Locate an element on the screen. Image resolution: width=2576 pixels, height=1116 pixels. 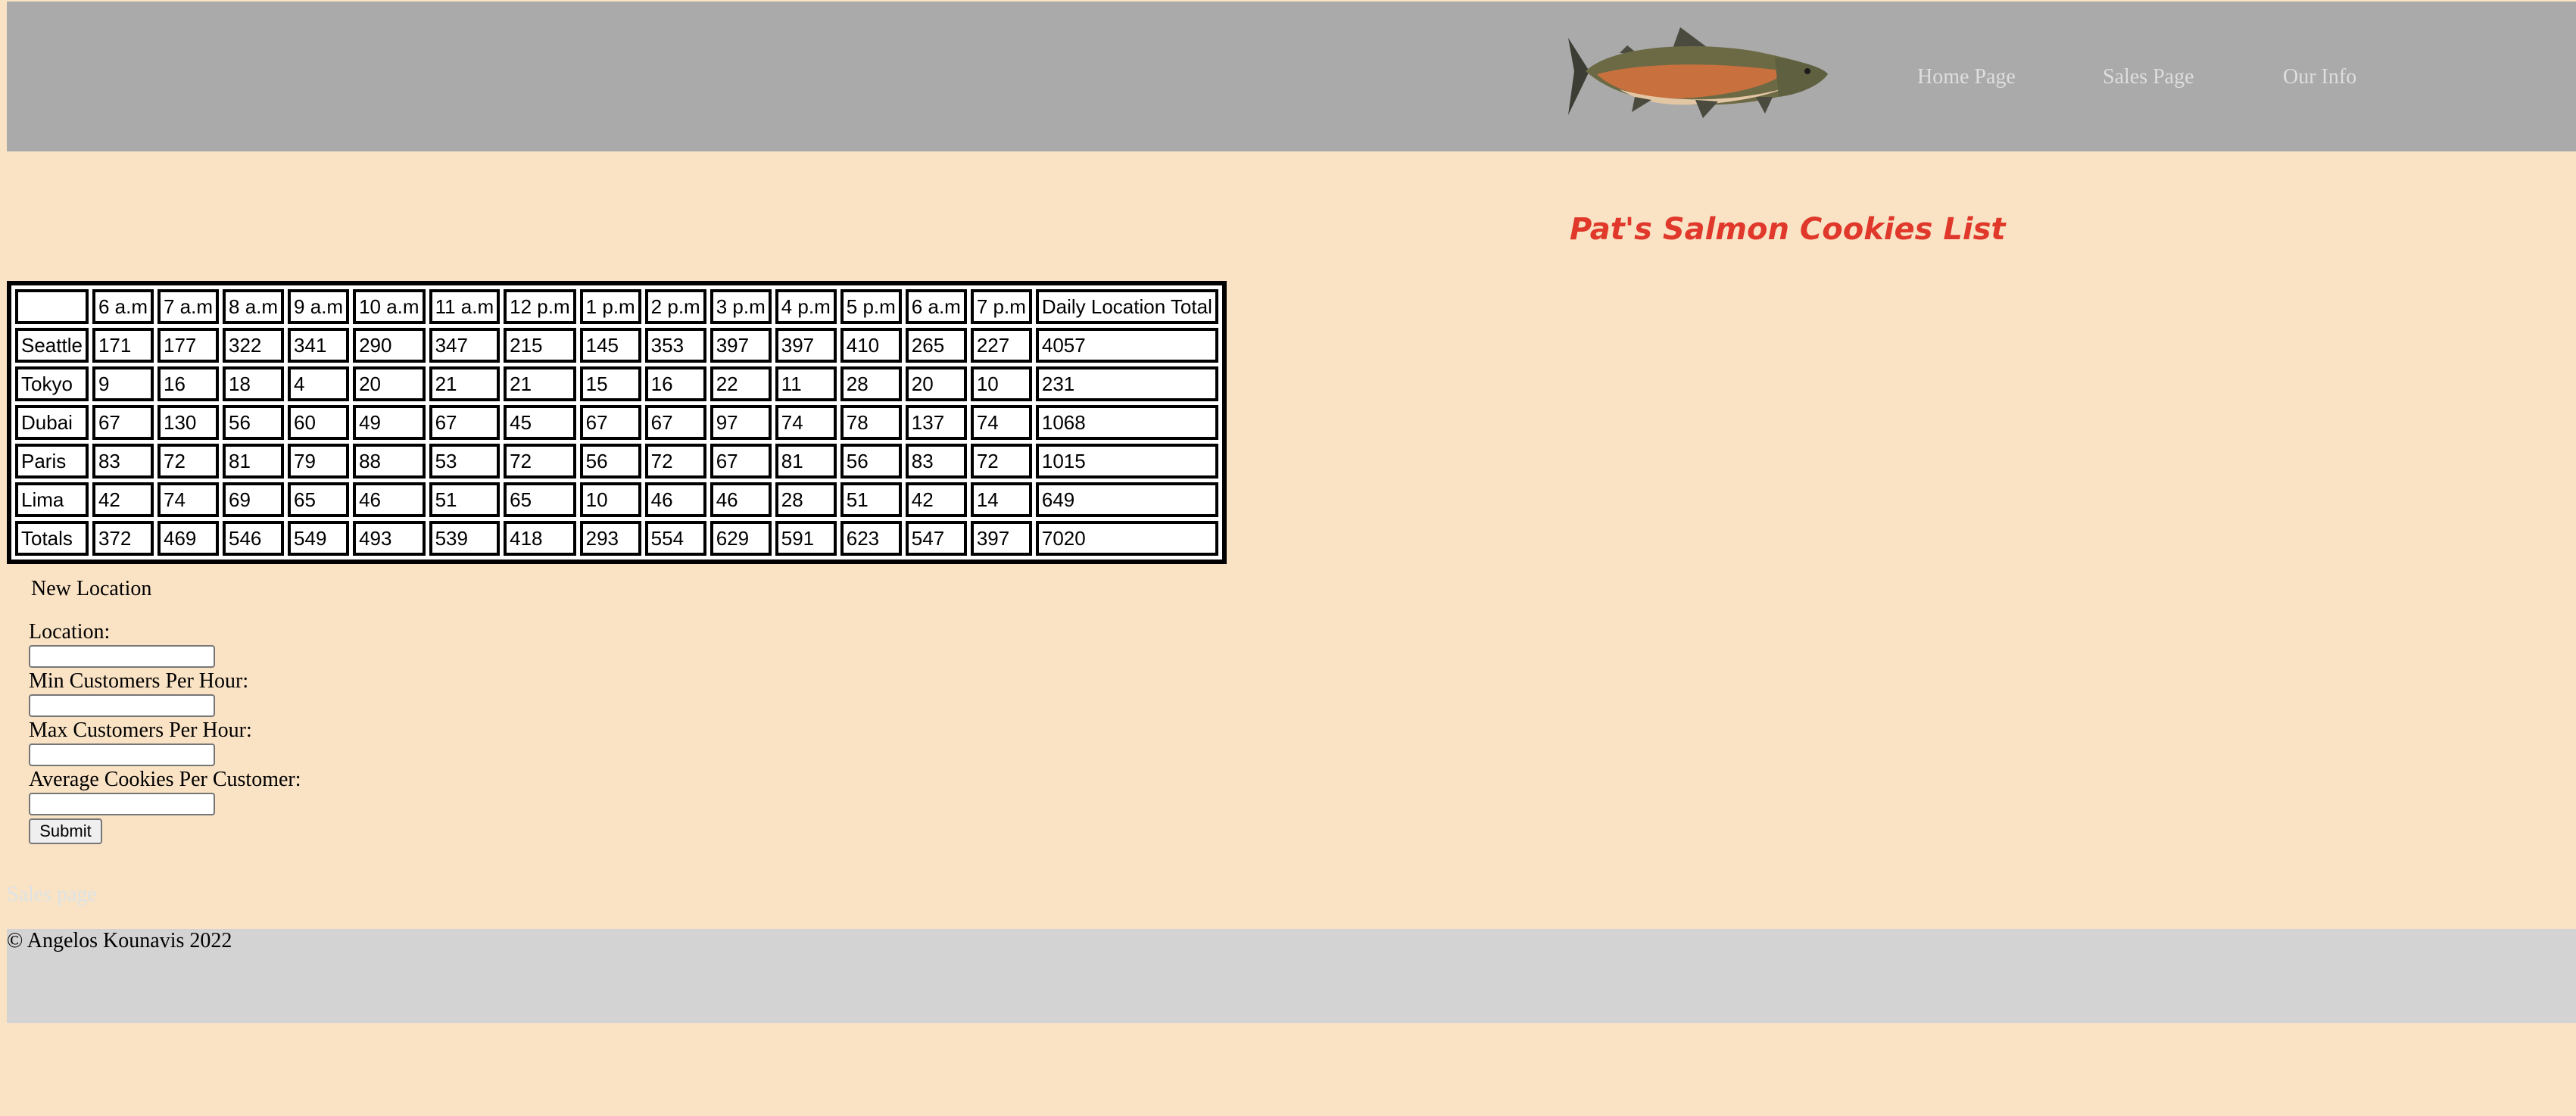
table-header-cell: 12 p.m is located at coordinates (540, 306).